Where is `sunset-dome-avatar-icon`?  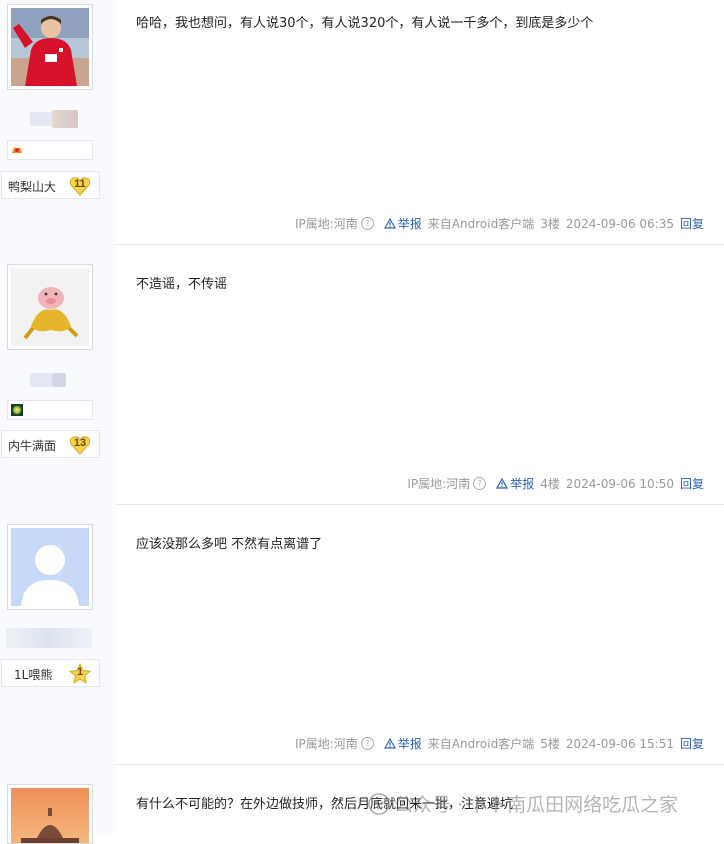 sunset-dome-avatar-icon is located at coordinates (50, 815).